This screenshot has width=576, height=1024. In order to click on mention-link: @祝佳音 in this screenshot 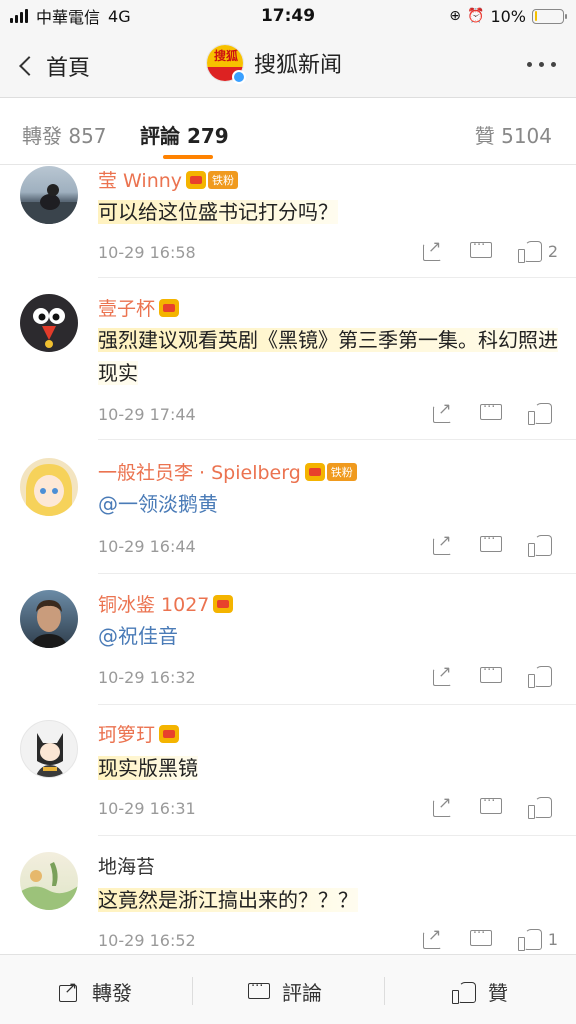, I will do `click(138, 636)`.